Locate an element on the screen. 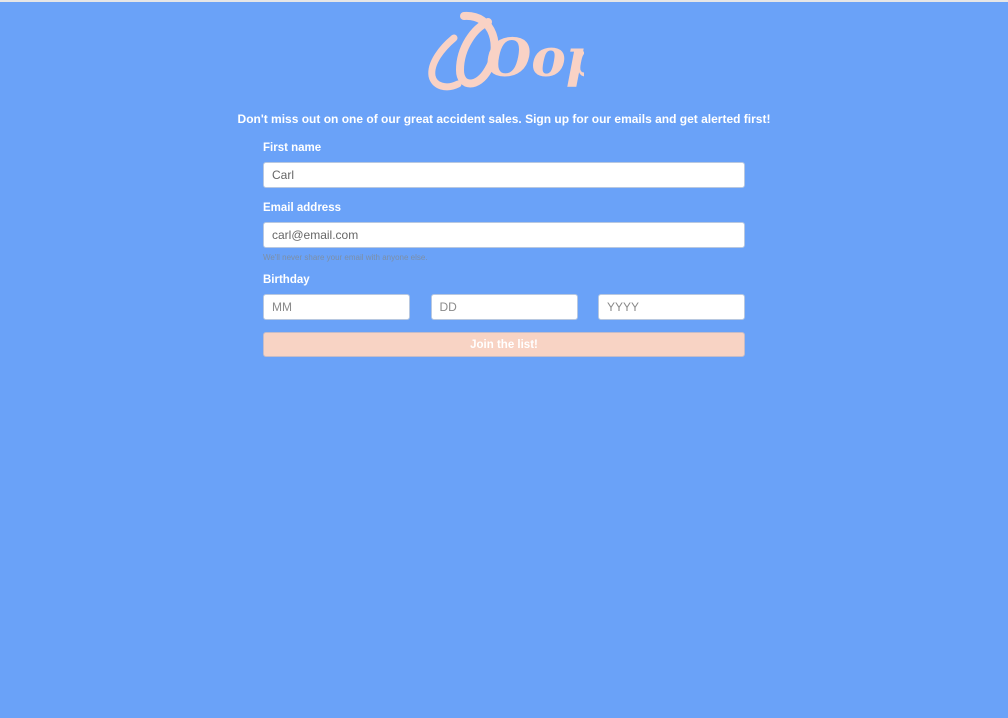 Image resolution: width=1008 pixels, height=718 pixels. birthday-group: Birthday is located at coordinates (504, 296).